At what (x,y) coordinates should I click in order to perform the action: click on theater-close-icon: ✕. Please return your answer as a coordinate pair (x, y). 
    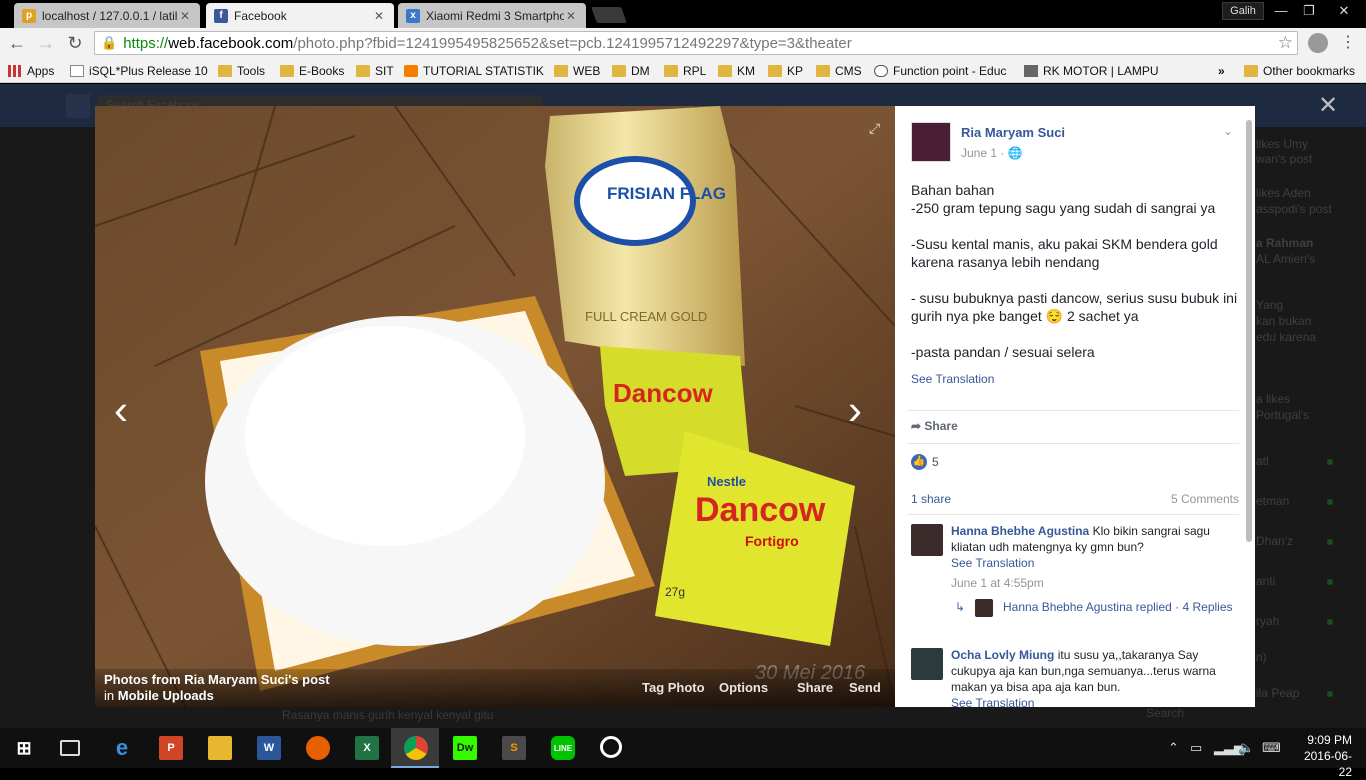
    Looking at the image, I should click on (1328, 106).